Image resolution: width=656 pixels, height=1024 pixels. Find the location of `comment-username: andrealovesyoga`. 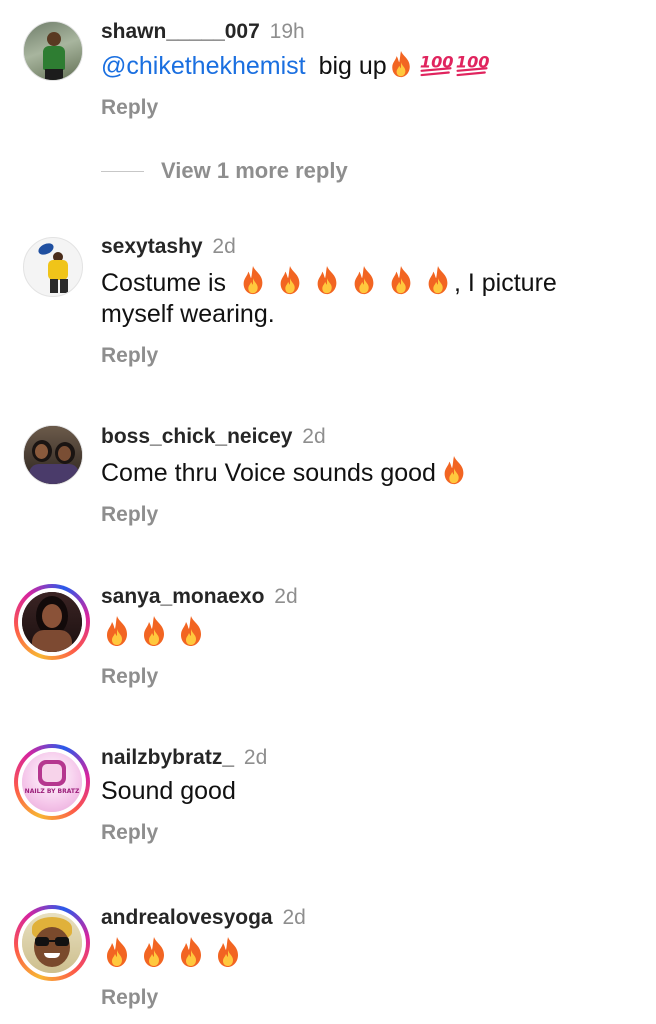

comment-username: andrealovesyoga is located at coordinates (187, 917).